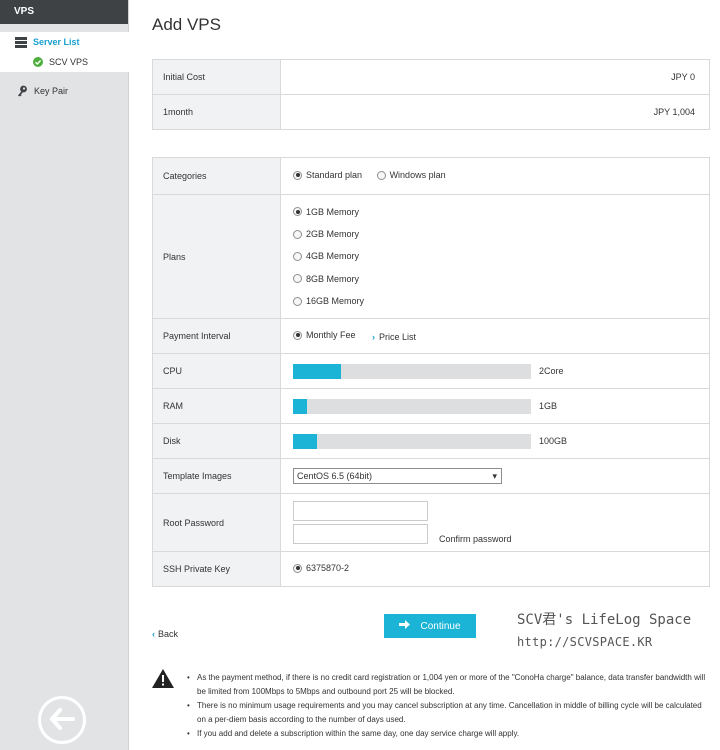 The width and height of the screenshot is (720, 750). Describe the element at coordinates (360, 534) in the screenshot. I see `confirm-password-input` at that location.